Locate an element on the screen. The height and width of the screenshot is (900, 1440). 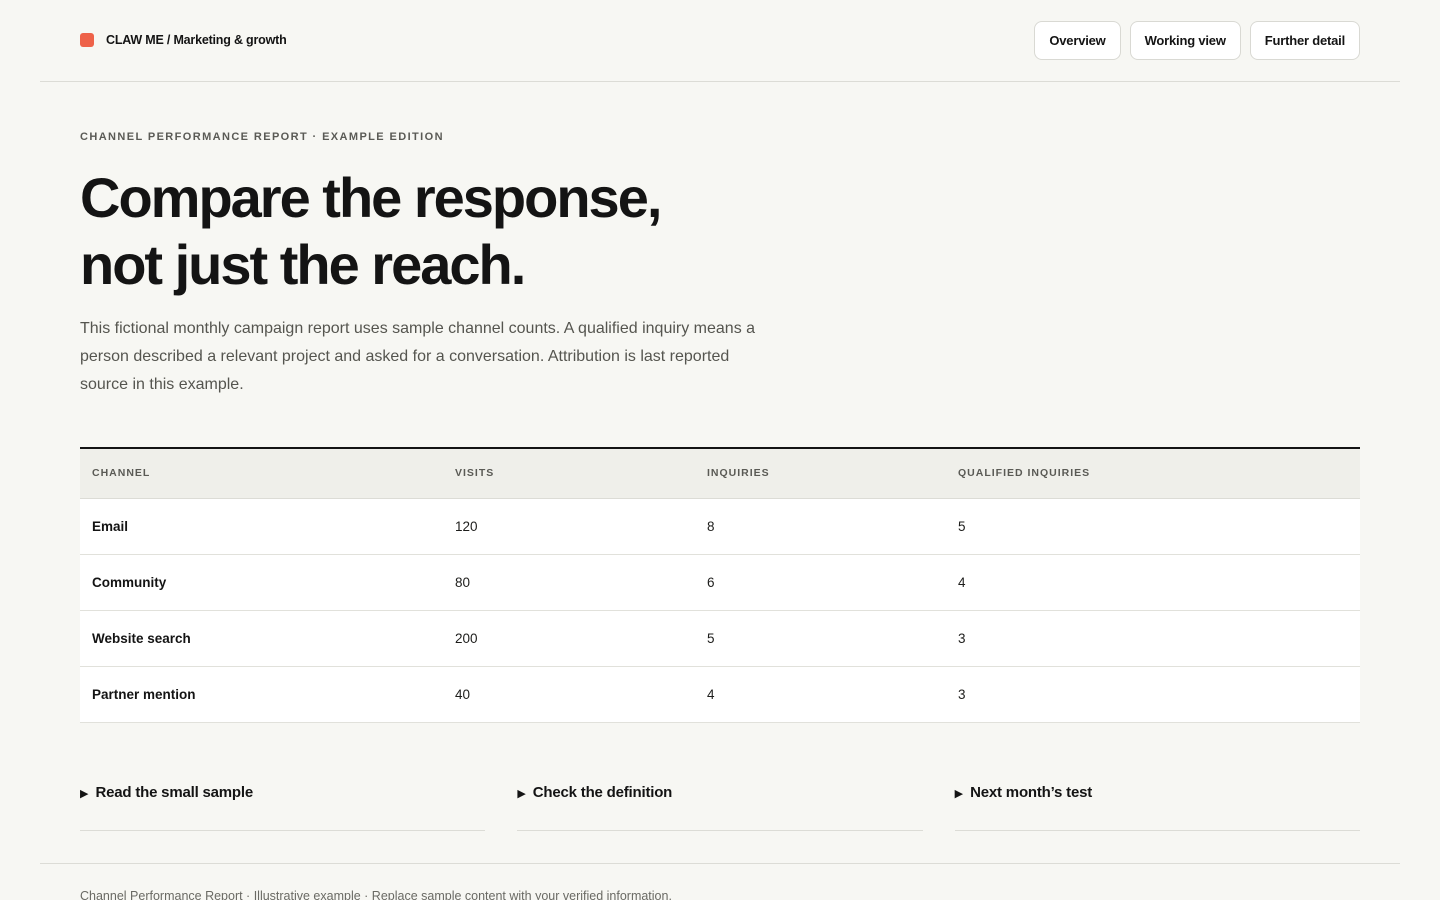
nav-further-detail-button: Further detail is located at coordinates (1304, 40).